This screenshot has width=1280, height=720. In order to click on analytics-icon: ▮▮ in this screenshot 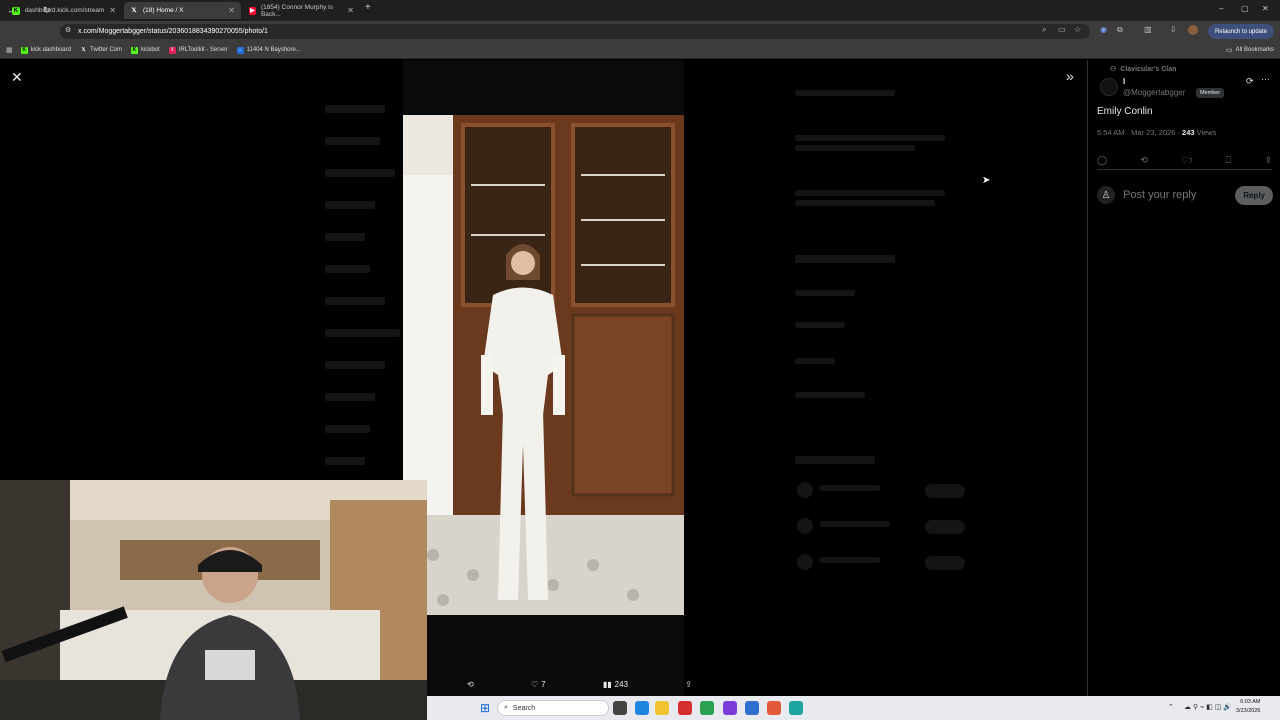, I will do `click(607, 684)`.